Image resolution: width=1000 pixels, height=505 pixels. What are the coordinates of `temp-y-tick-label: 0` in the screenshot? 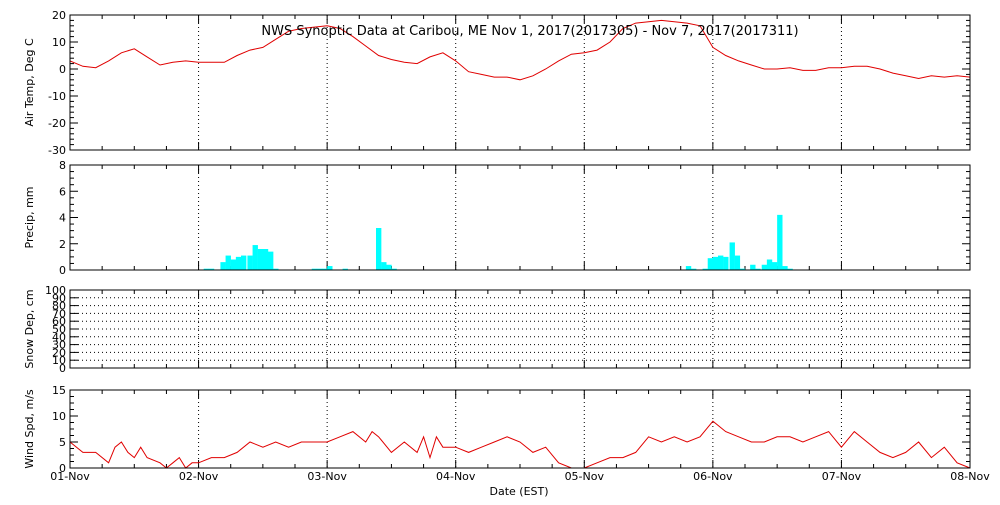 It's located at (62, 69).